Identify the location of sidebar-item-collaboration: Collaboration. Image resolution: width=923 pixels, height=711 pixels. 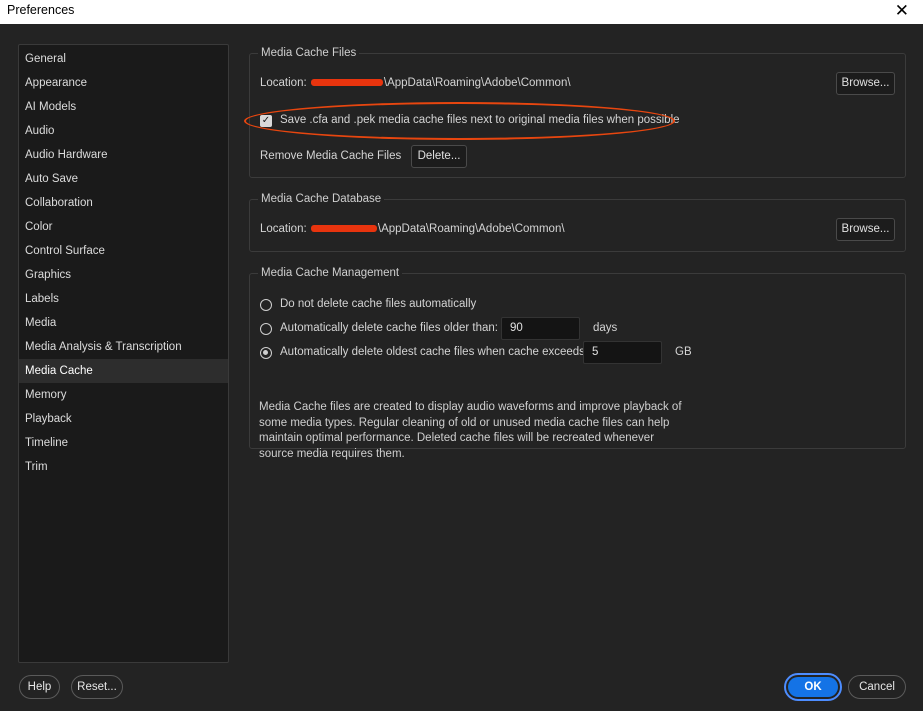
(123, 203).